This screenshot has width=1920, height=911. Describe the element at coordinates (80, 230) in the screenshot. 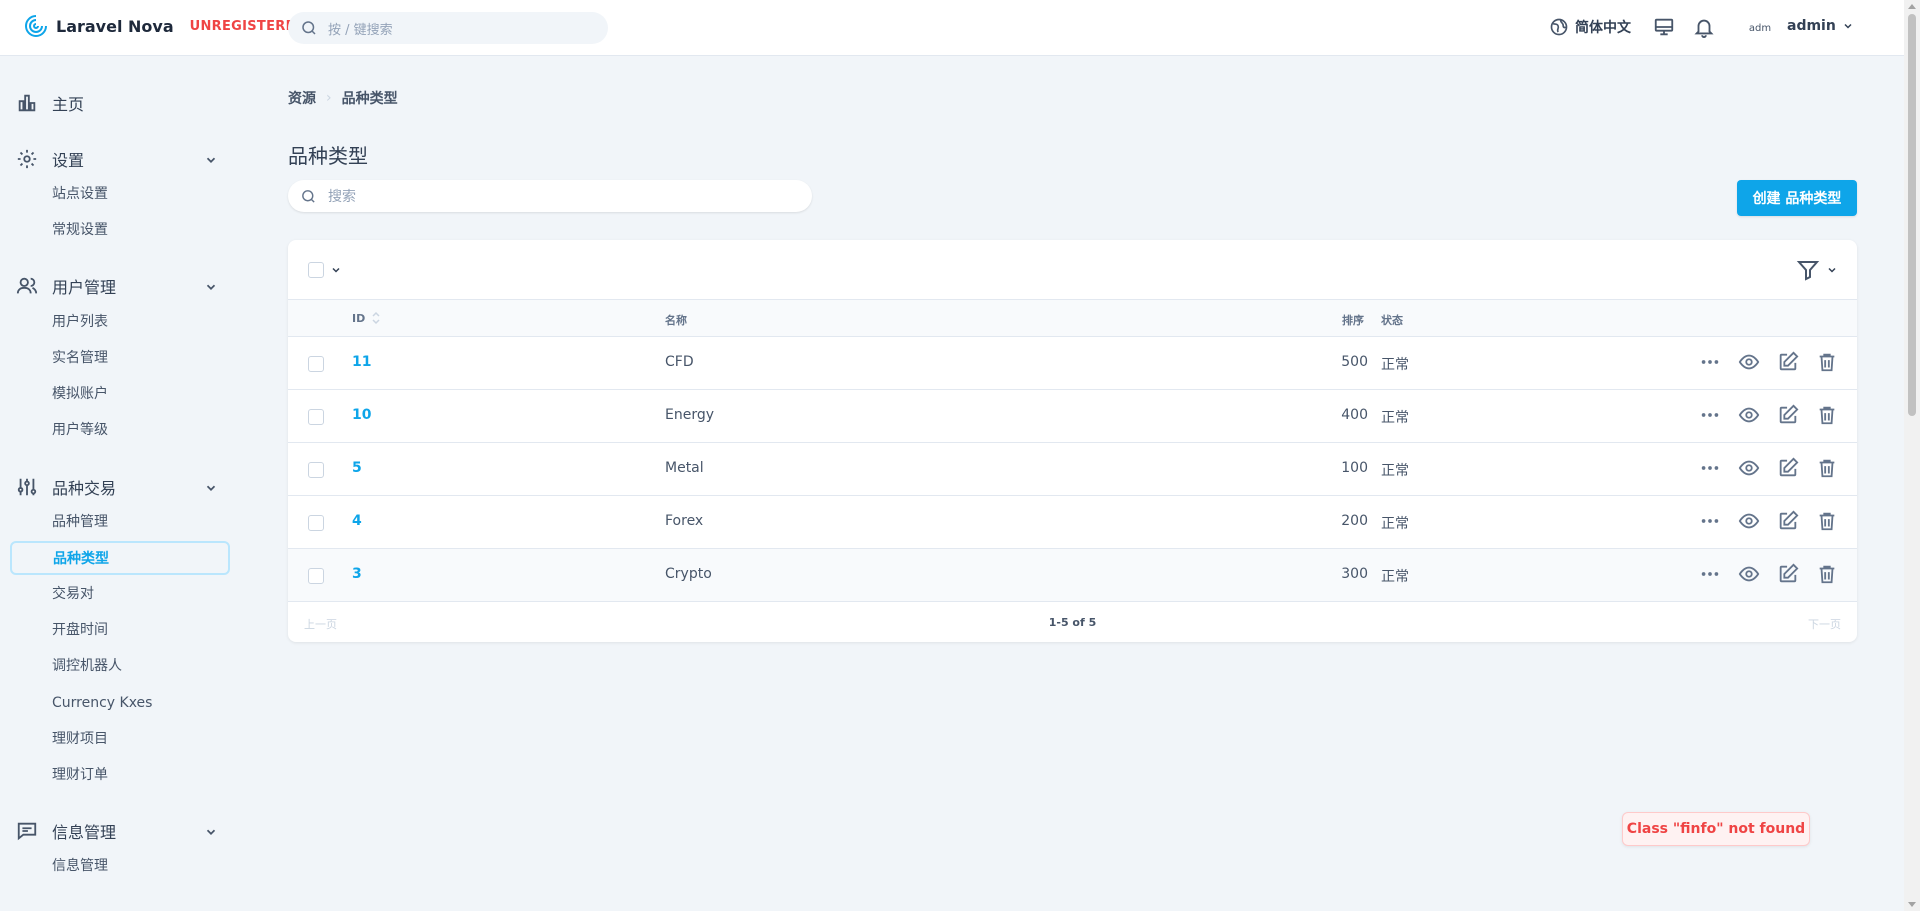

I see `sidebar-item-general-settings: 常规设置` at that location.